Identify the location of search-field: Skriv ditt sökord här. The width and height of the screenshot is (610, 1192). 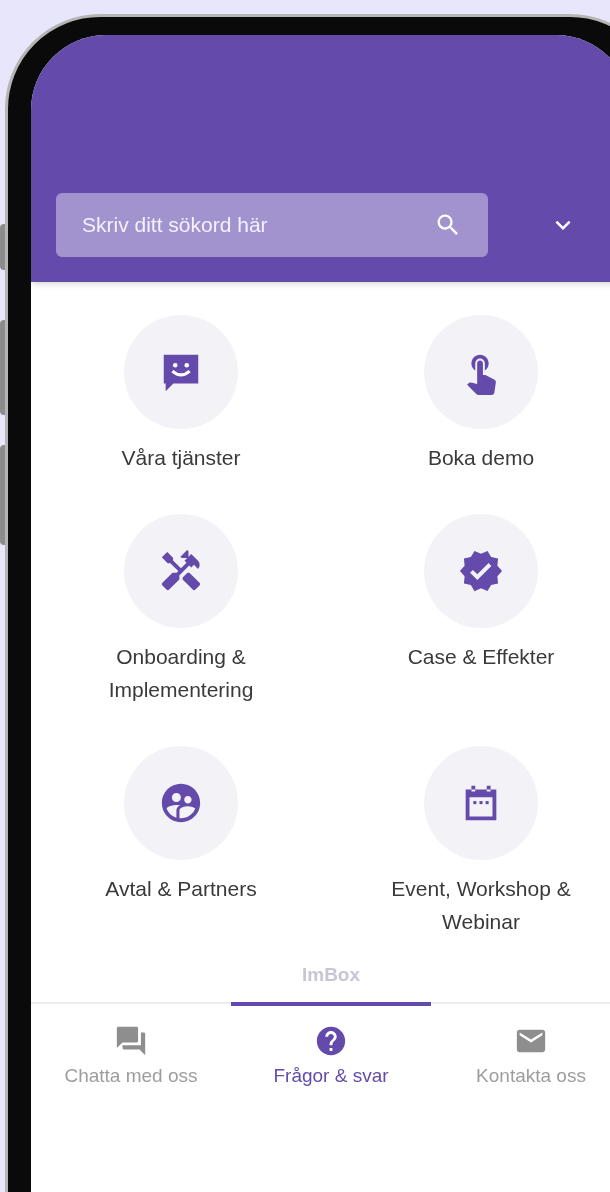
(258, 225).